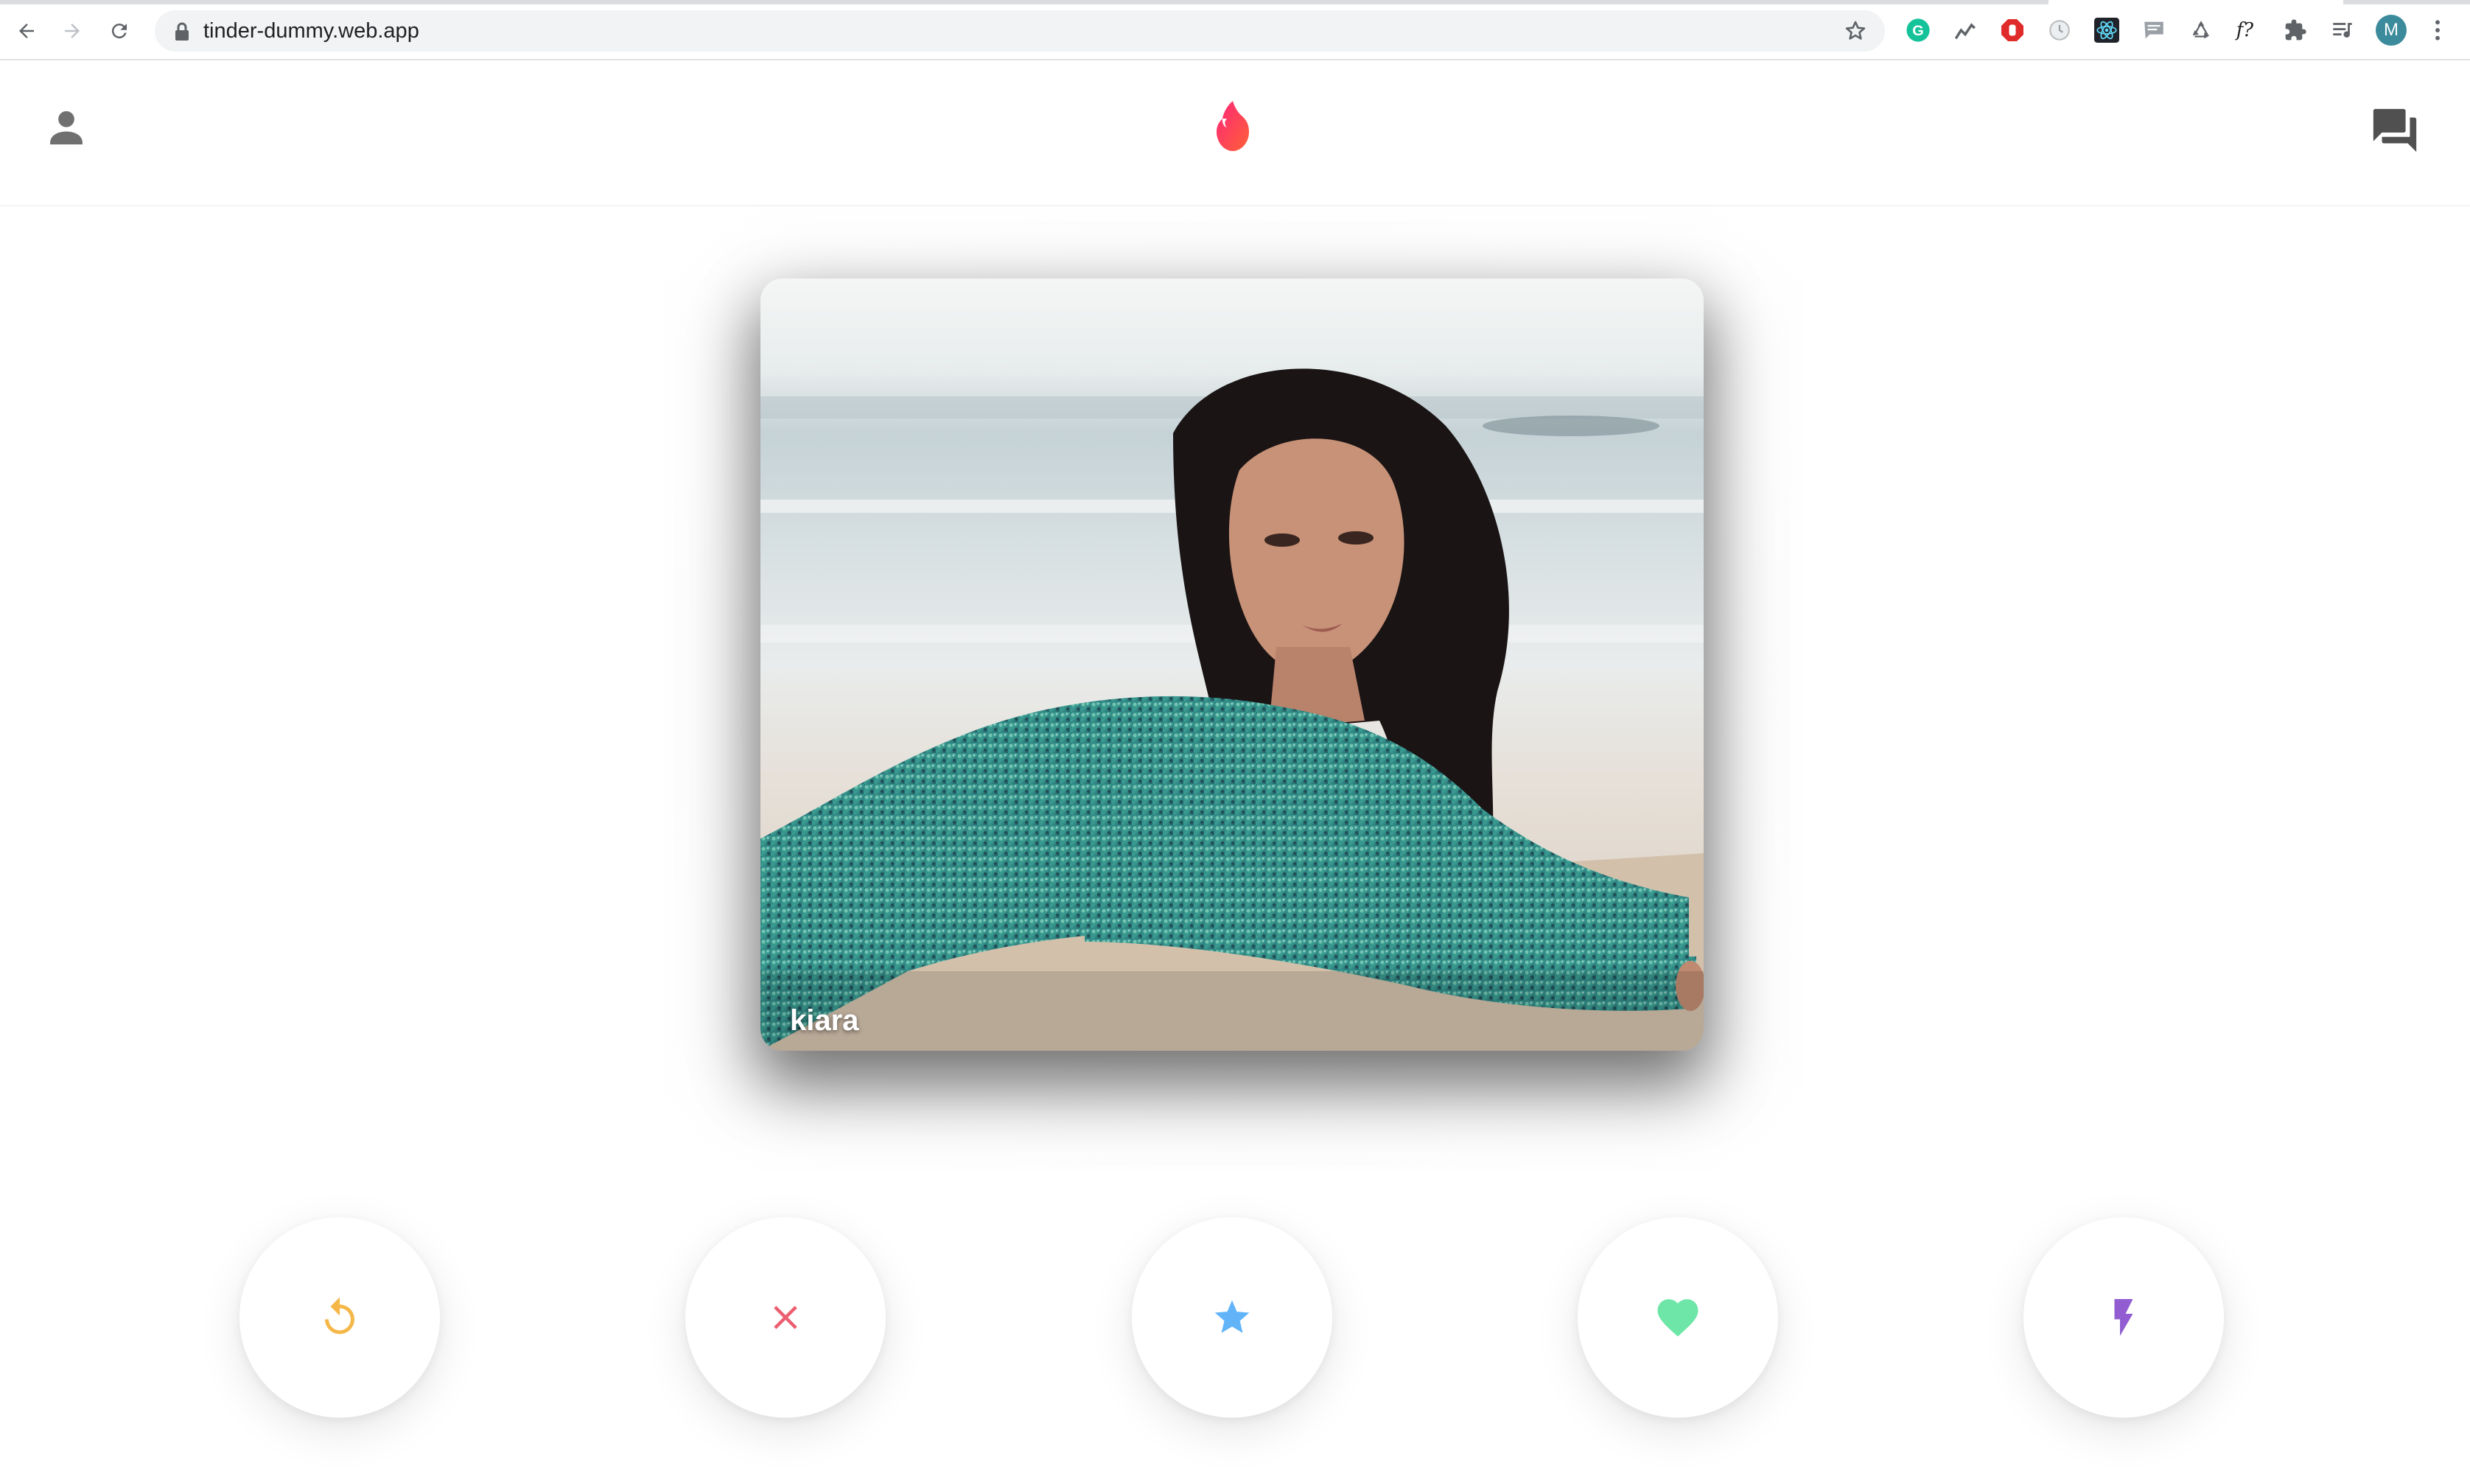 The height and width of the screenshot is (1484, 2470). I want to click on tab-strip, so click(1024, 2).